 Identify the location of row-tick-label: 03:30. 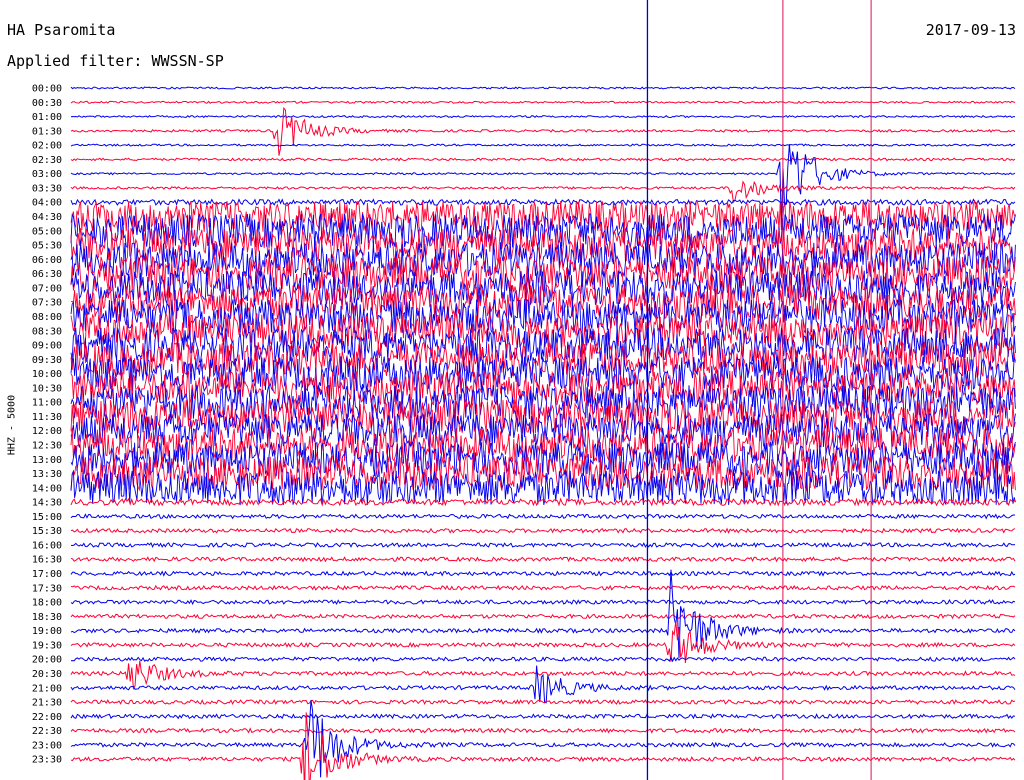
(47, 188).